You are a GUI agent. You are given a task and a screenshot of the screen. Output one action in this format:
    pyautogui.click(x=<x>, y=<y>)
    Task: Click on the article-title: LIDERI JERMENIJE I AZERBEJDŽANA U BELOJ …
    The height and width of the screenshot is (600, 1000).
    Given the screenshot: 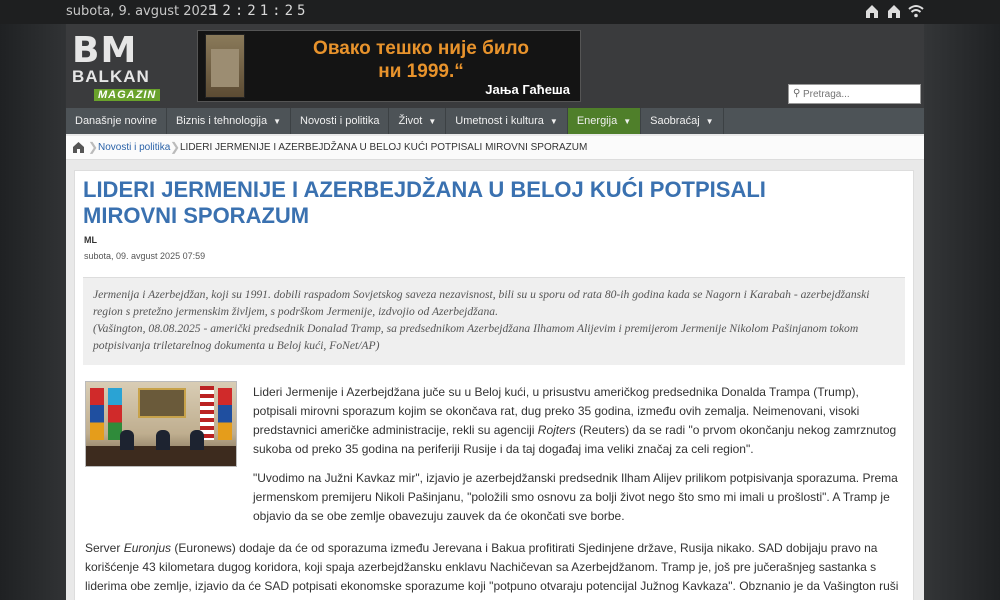 What is the action you would take?
    pyautogui.click(x=424, y=202)
    